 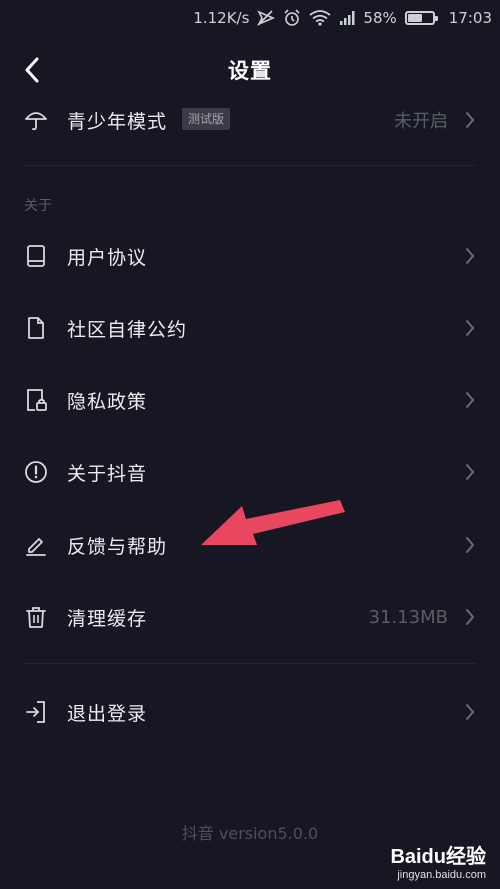 I want to click on about-section-header: 关于, so click(x=38, y=206).